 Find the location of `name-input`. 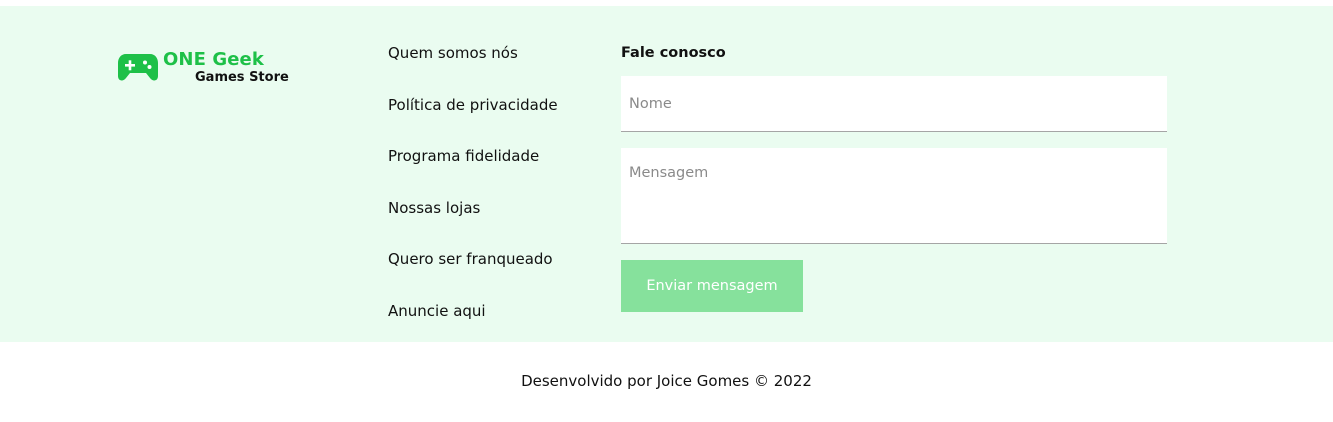

name-input is located at coordinates (894, 104).